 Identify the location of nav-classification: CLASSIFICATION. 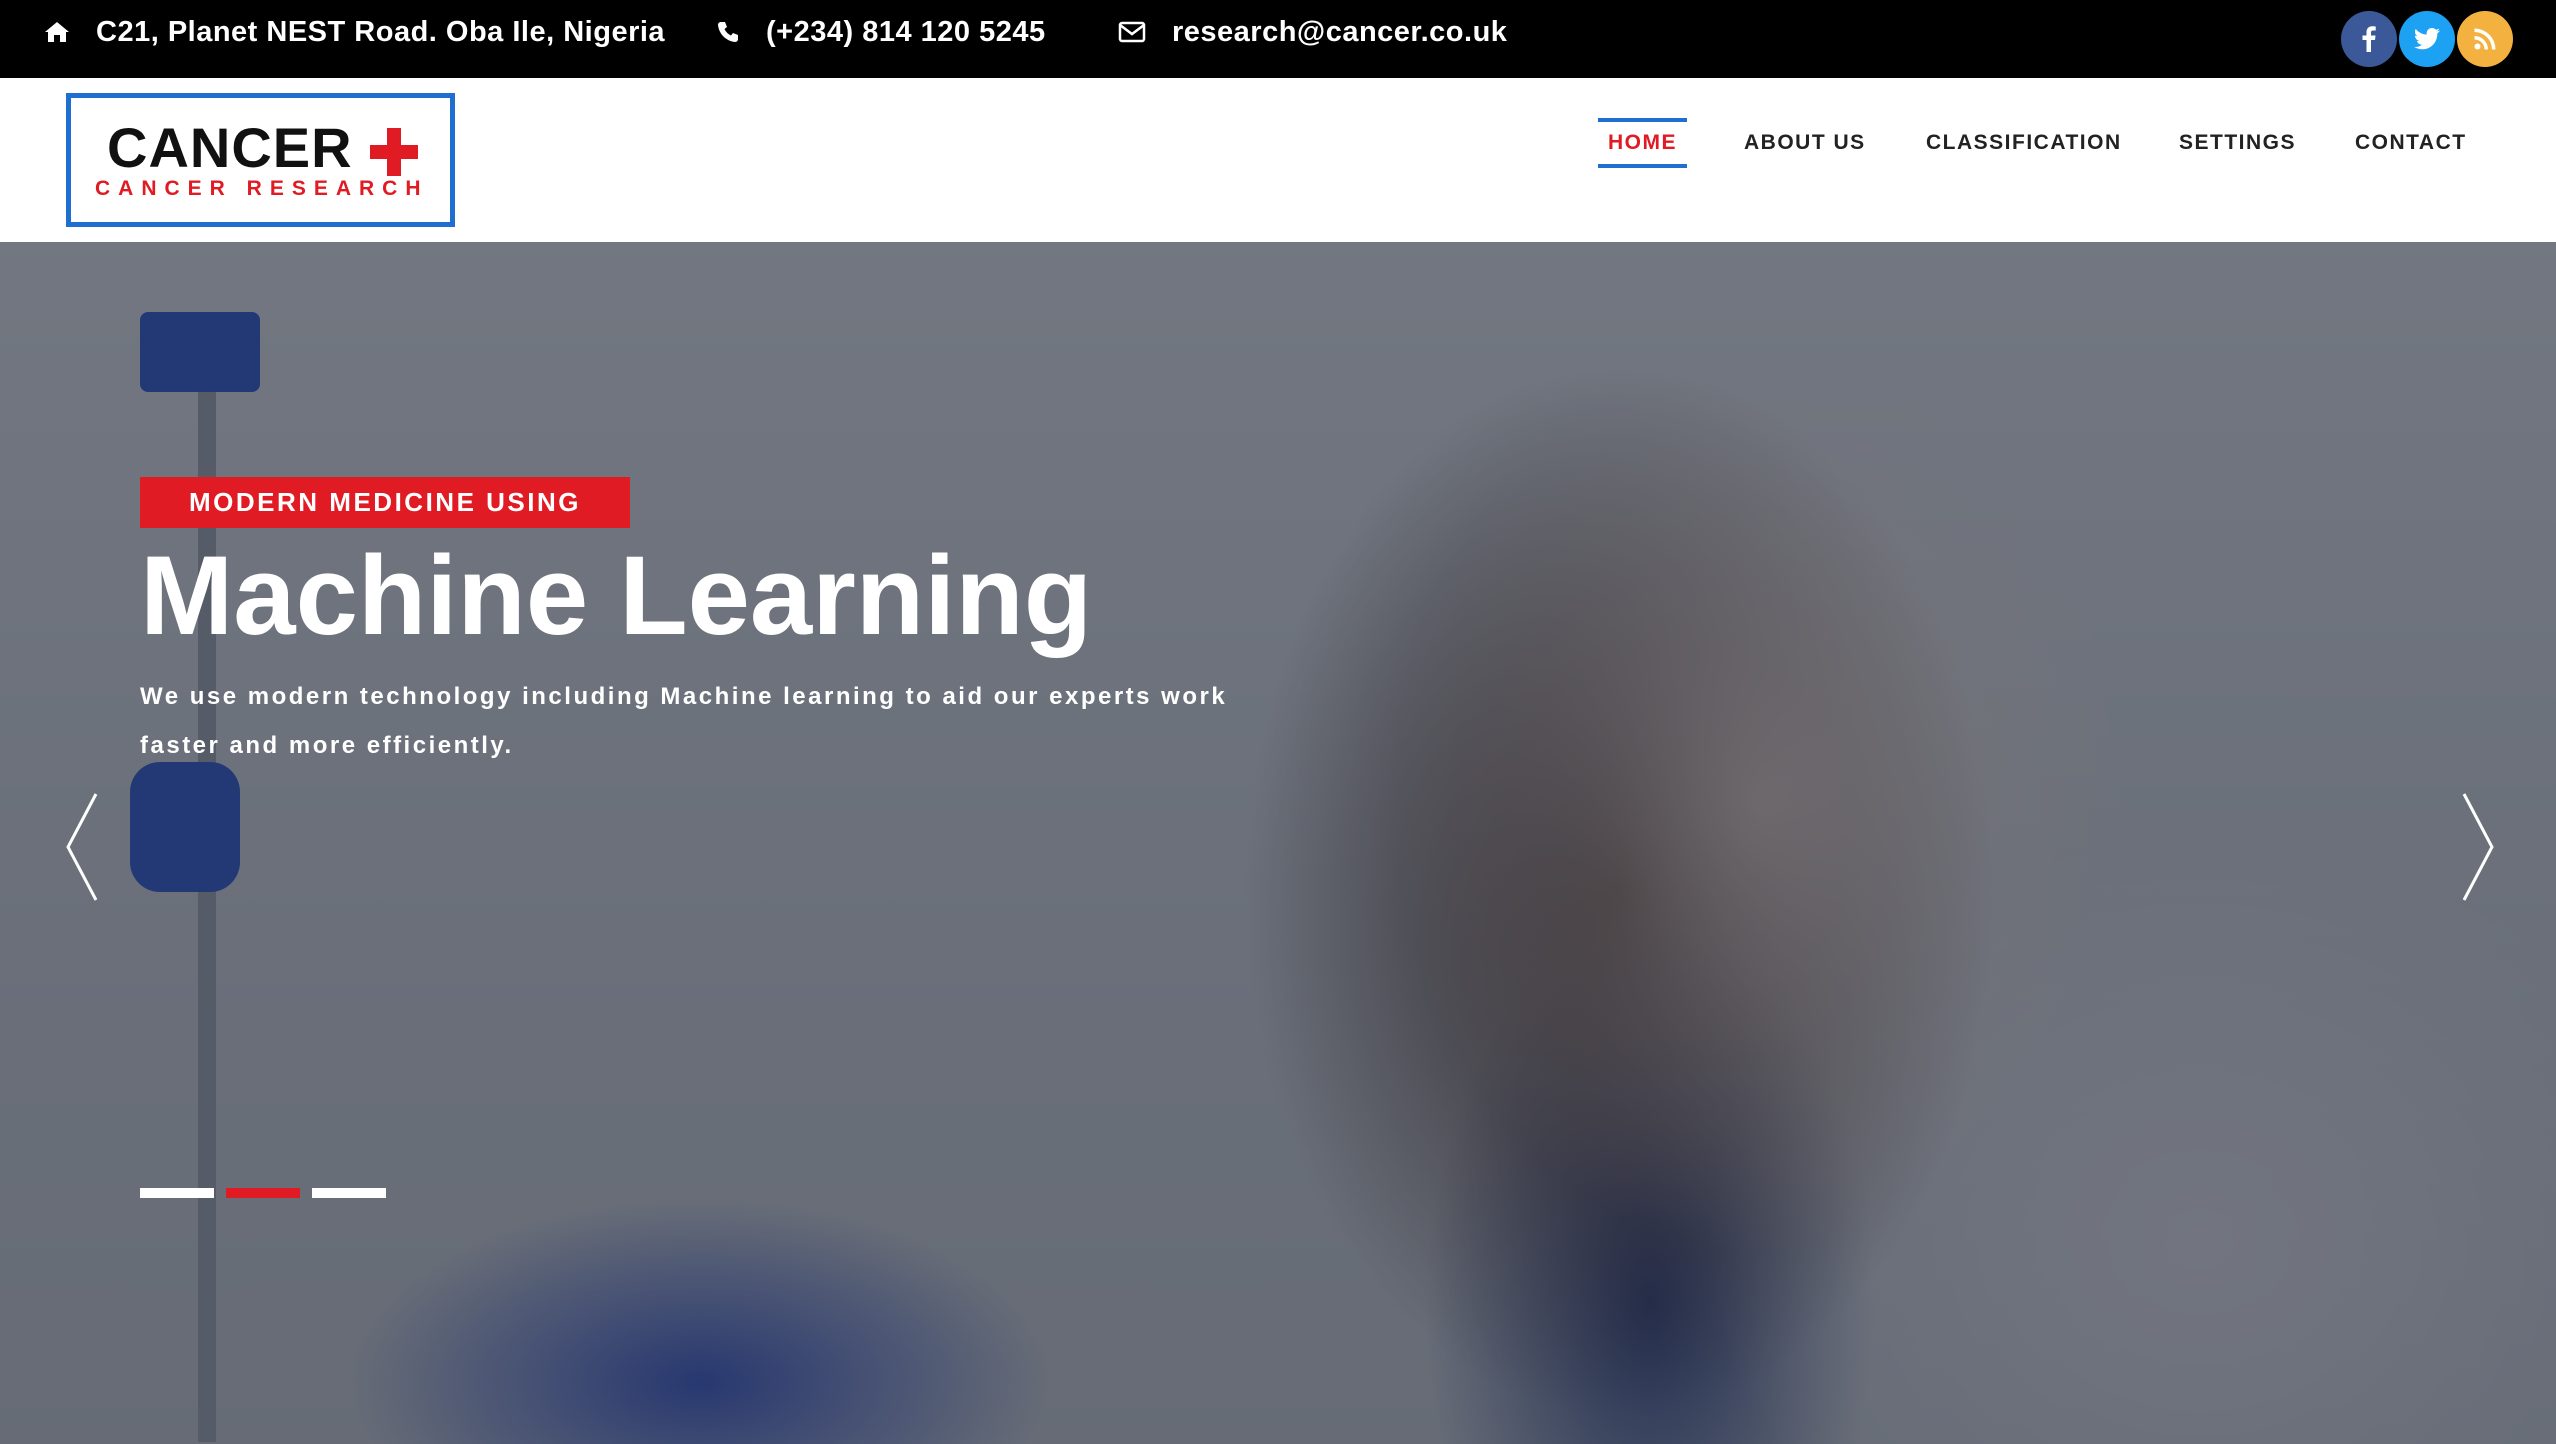
(2024, 143).